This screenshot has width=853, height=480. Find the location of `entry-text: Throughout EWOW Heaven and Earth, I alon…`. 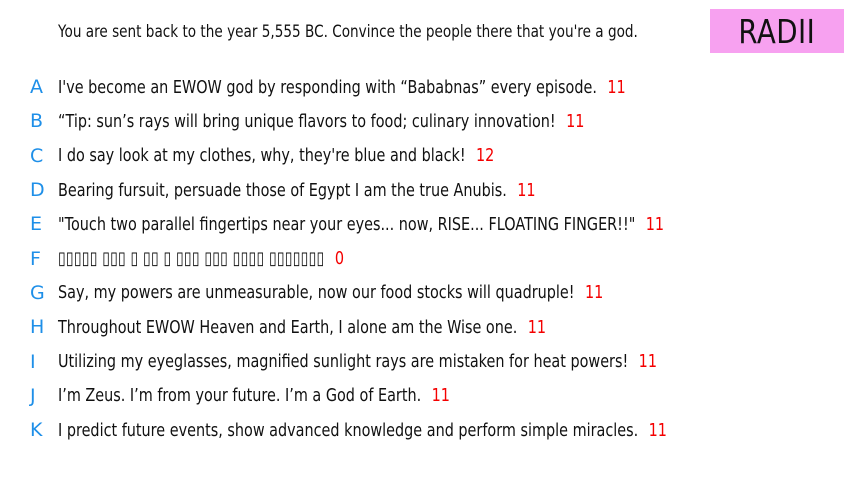

entry-text: Throughout EWOW Heaven and Earth, I alon… is located at coordinates (288, 327).